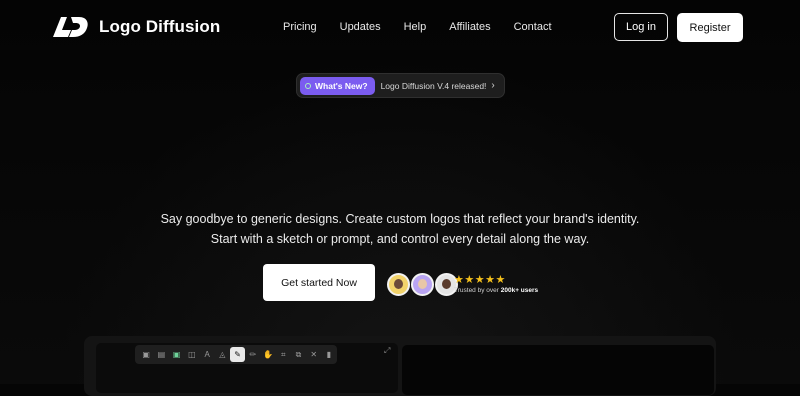 The width and height of the screenshot is (800, 396). What do you see at coordinates (415, 27) in the screenshot?
I see `nav-item-help: Help` at bounding box center [415, 27].